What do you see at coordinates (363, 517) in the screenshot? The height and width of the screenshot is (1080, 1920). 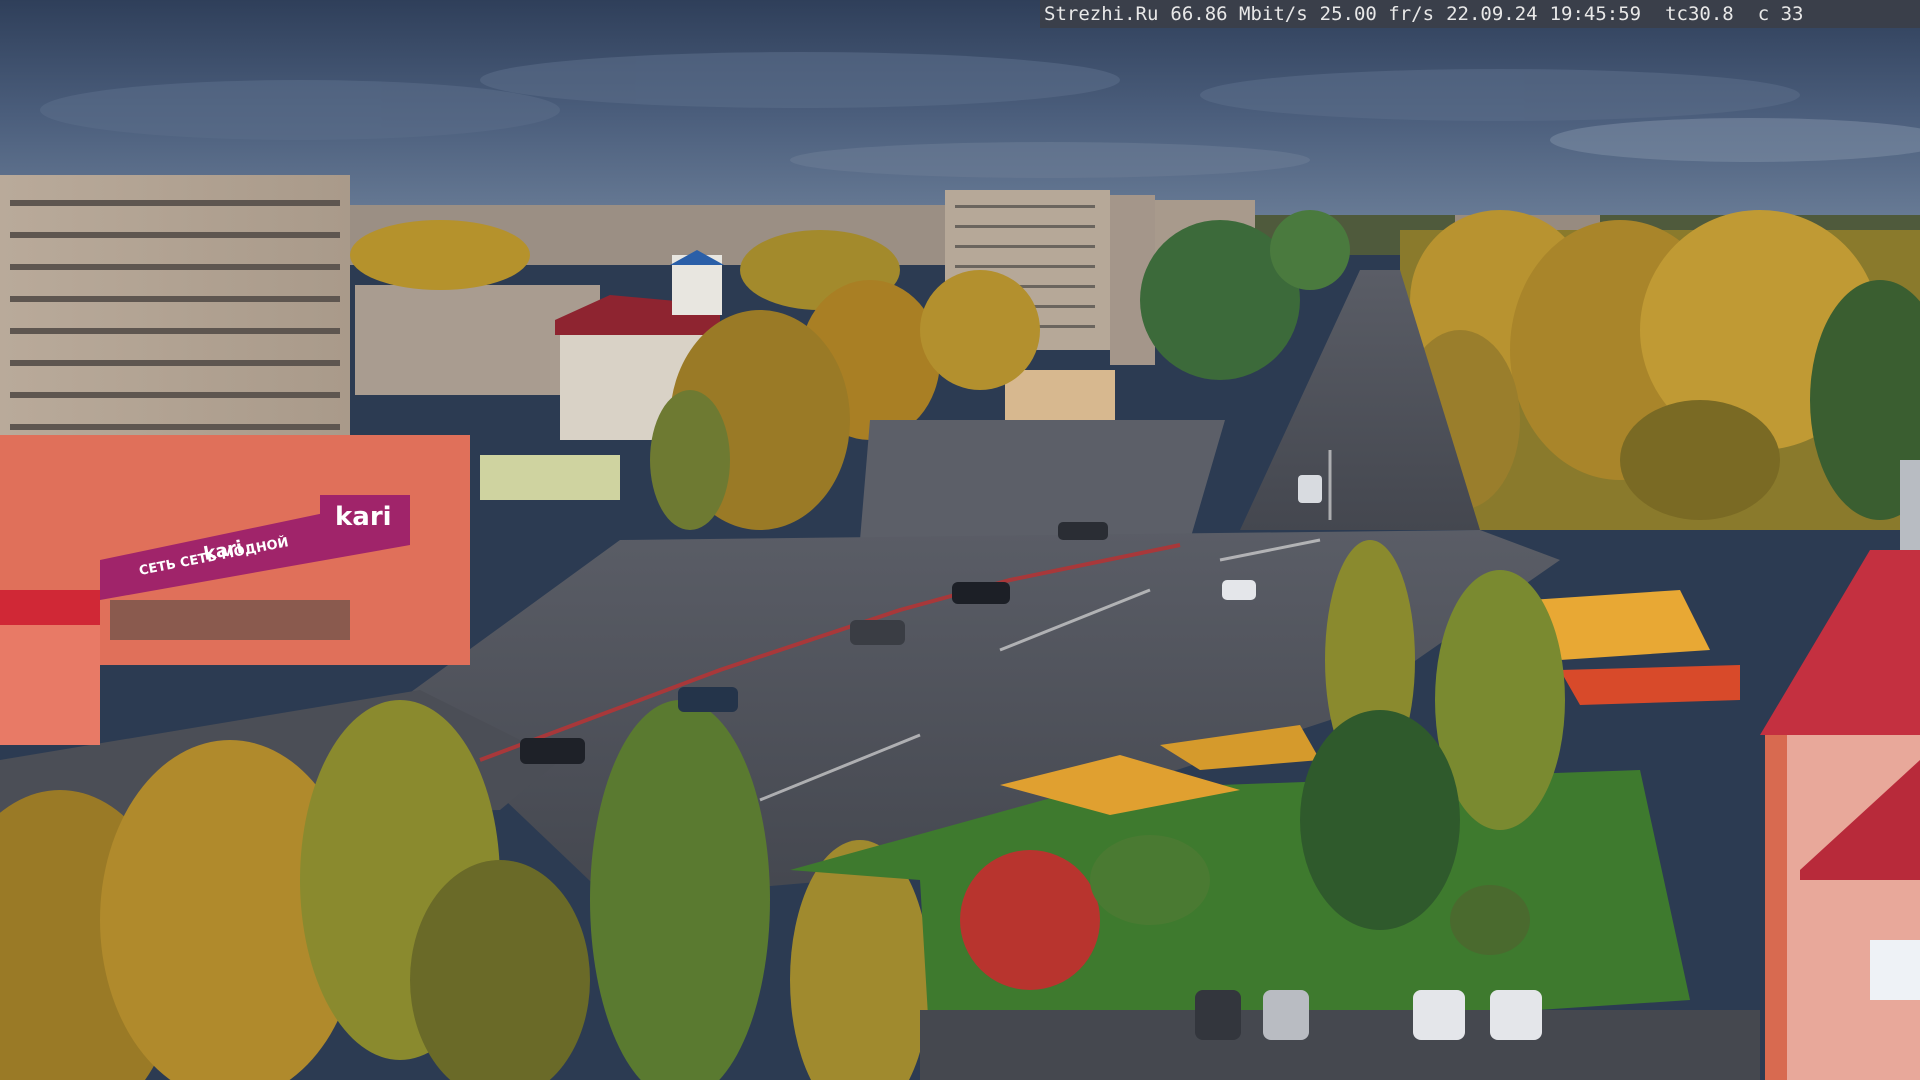 I see `kari-logo-text: kari` at bounding box center [363, 517].